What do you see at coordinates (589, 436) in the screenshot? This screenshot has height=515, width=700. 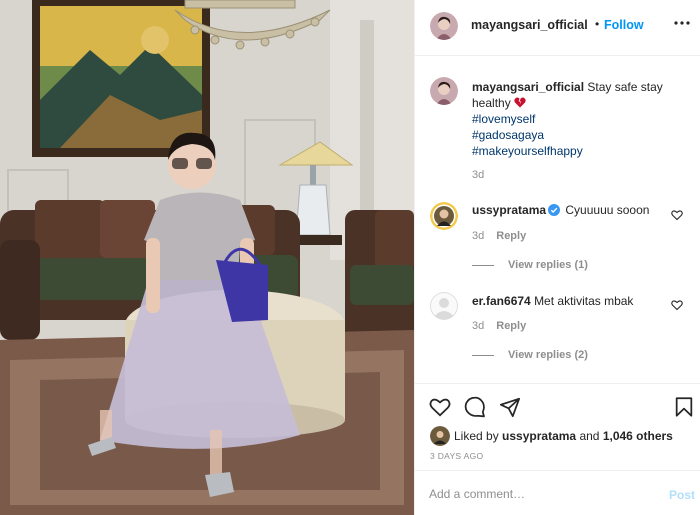 I see `likes-joiner: and` at bounding box center [589, 436].